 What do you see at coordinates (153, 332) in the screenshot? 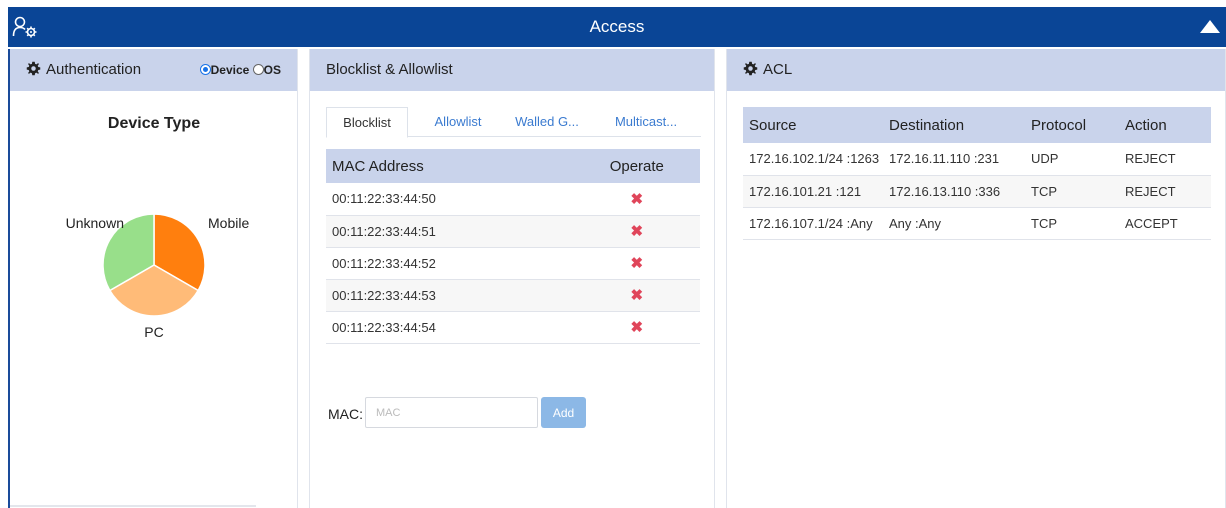
I see `pie-label-pc: PC` at bounding box center [153, 332].